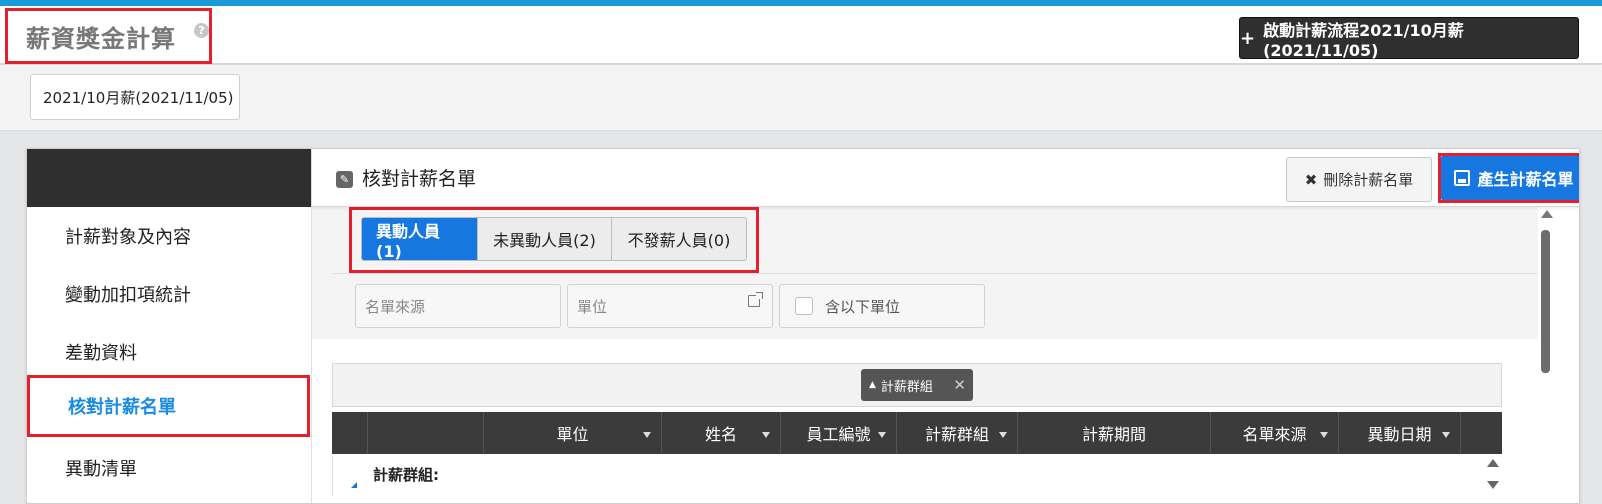  What do you see at coordinates (545, 239) in the screenshot?
I see `tab-unchanged-employees: 未異動人員(2)` at bounding box center [545, 239].